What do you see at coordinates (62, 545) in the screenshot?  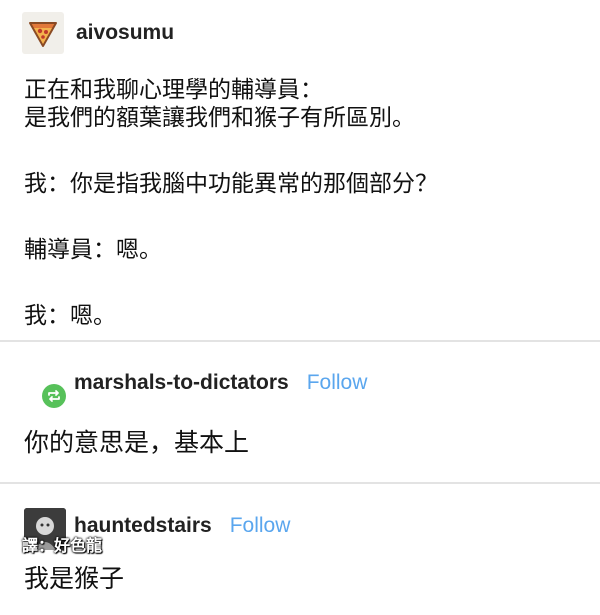 I see `translator-watermark: 譯：好色龍` at bounding box center [62, 545].